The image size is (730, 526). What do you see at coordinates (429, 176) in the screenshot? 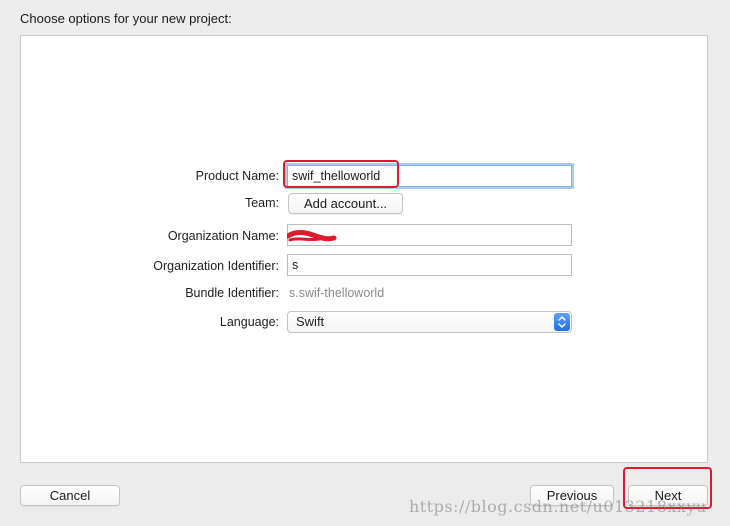
I see `product-name-field` at bounding box center [429, 176].